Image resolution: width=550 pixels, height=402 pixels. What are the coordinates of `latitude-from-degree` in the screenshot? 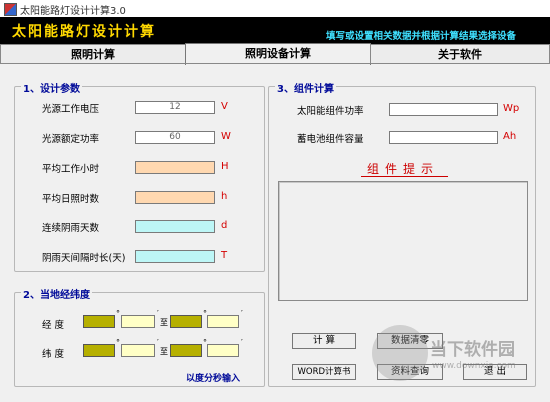 It's located at (99, 350).